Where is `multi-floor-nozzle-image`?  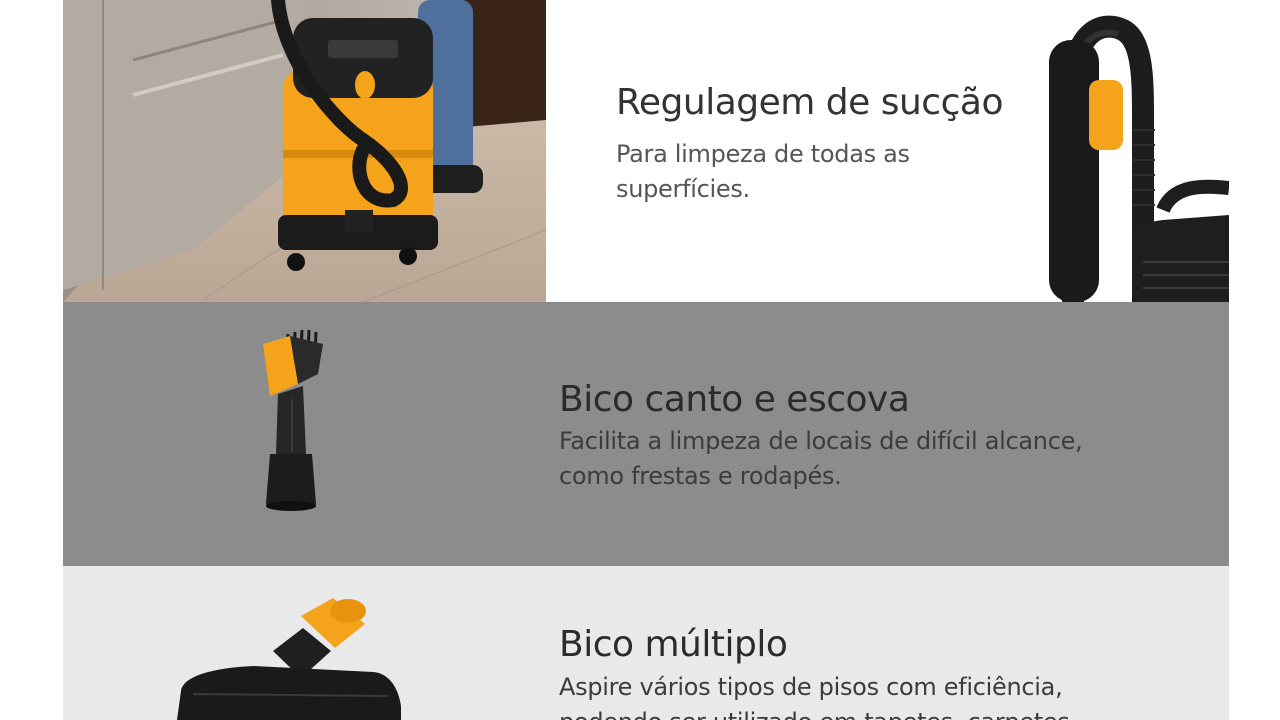 multi-floor-nozzle-image is located at coordinates (289, 659).